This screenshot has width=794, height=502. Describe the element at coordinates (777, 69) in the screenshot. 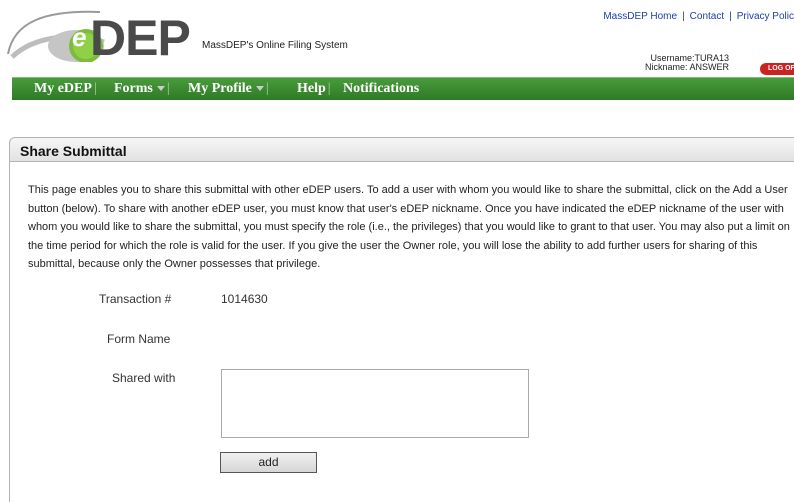

I see `log-off-button: LOG OF` at that location.